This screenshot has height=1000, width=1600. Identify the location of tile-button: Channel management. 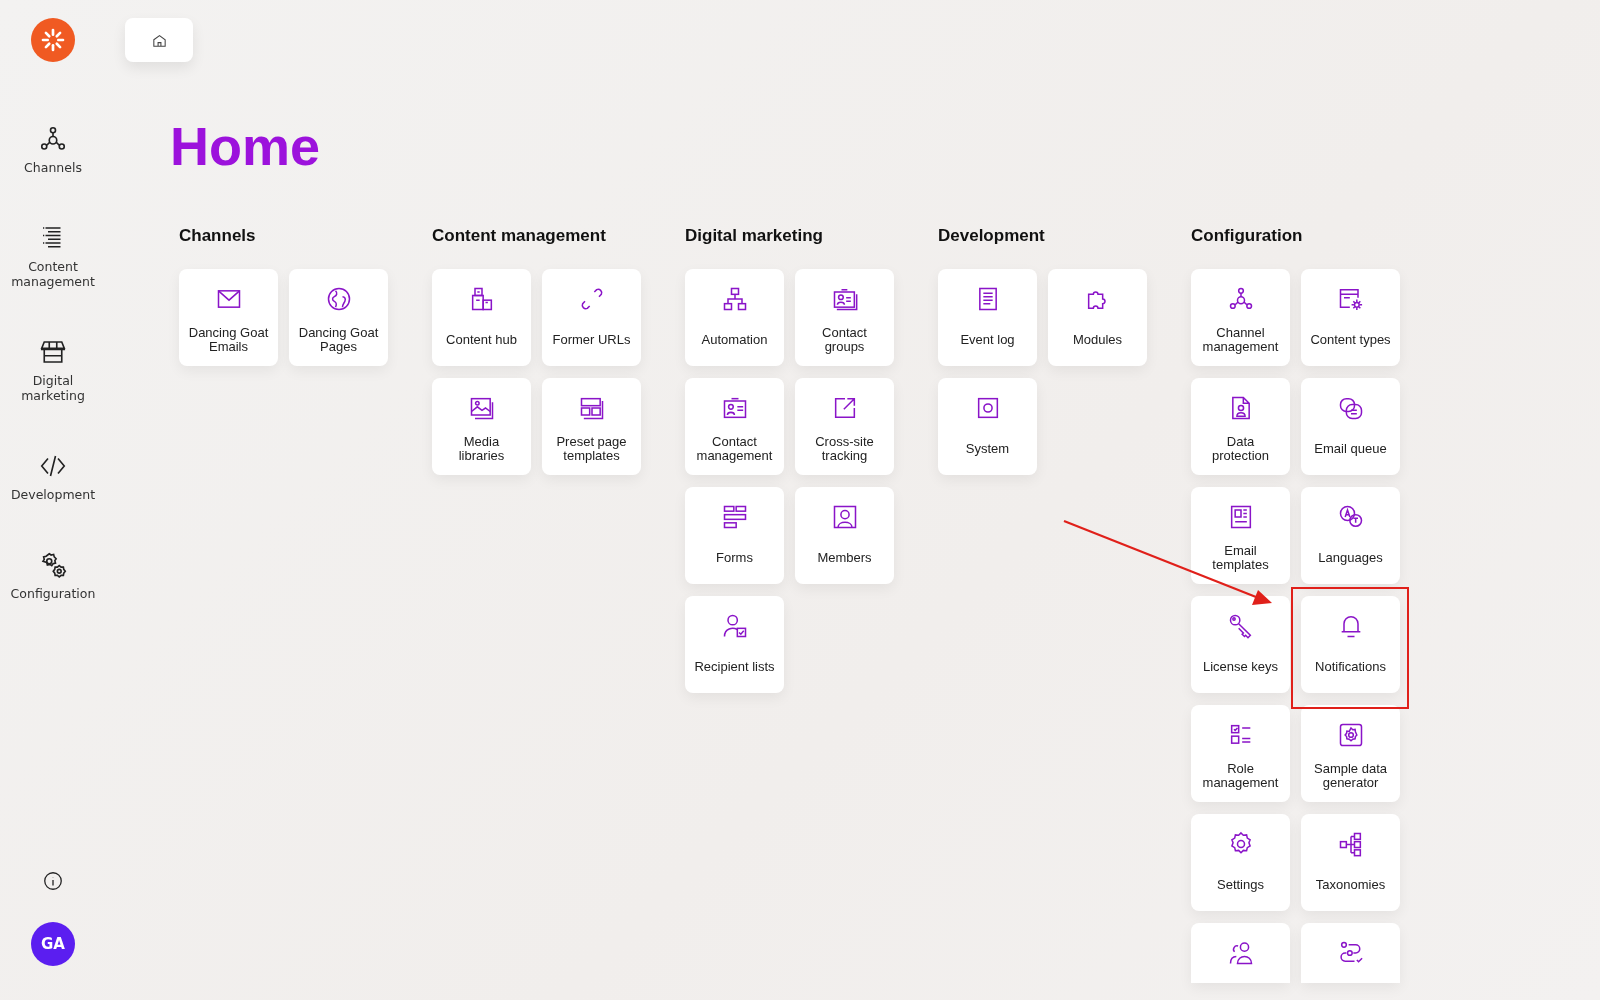
(1240, 317).